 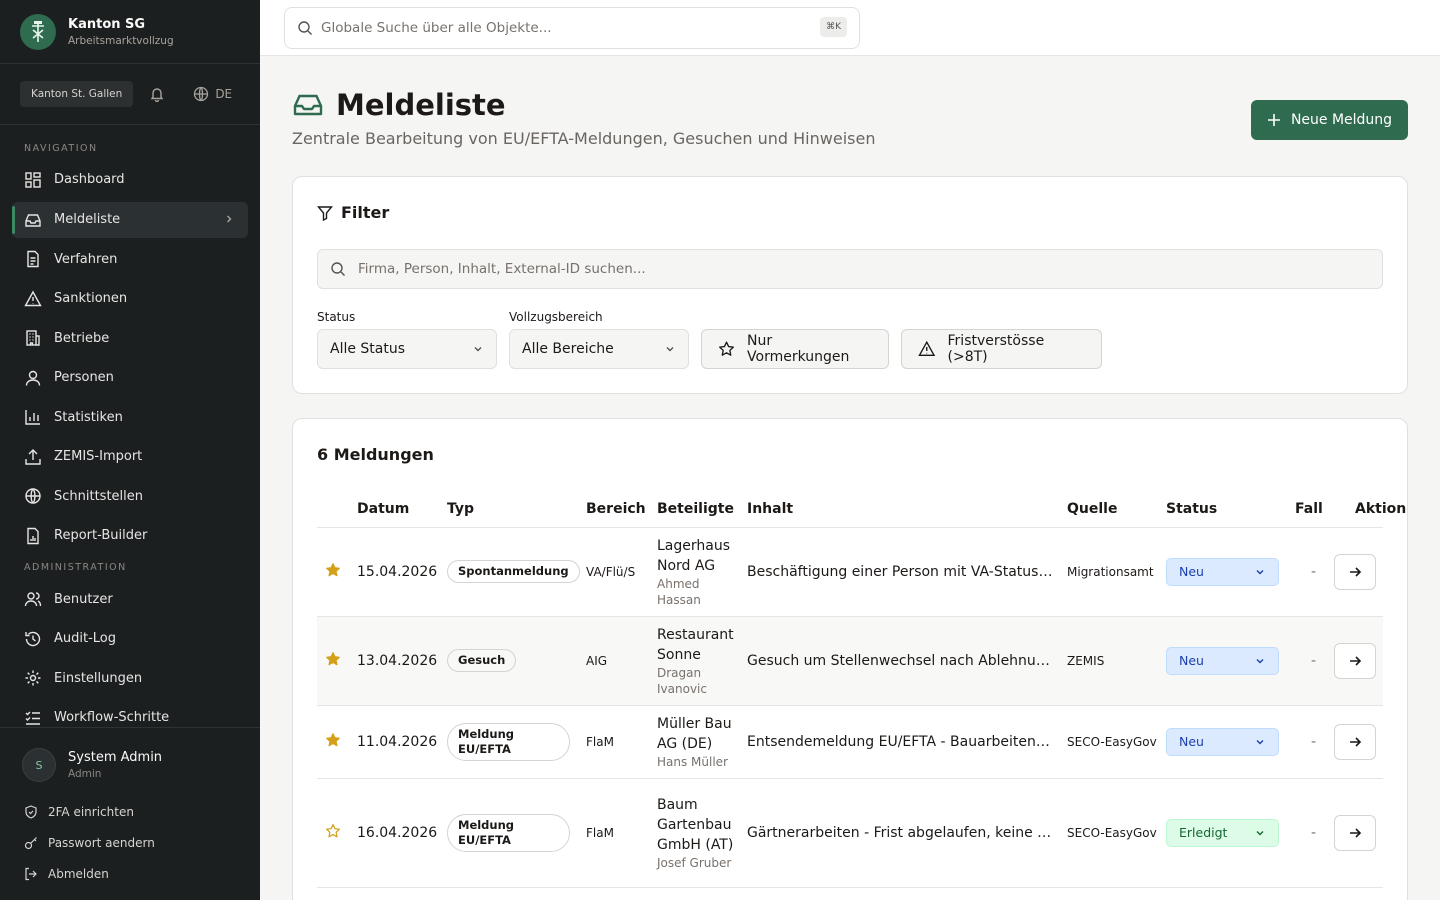 I want to click on only-marked-toggle: Nur Vormerkungen, so click(x=795, y=349).